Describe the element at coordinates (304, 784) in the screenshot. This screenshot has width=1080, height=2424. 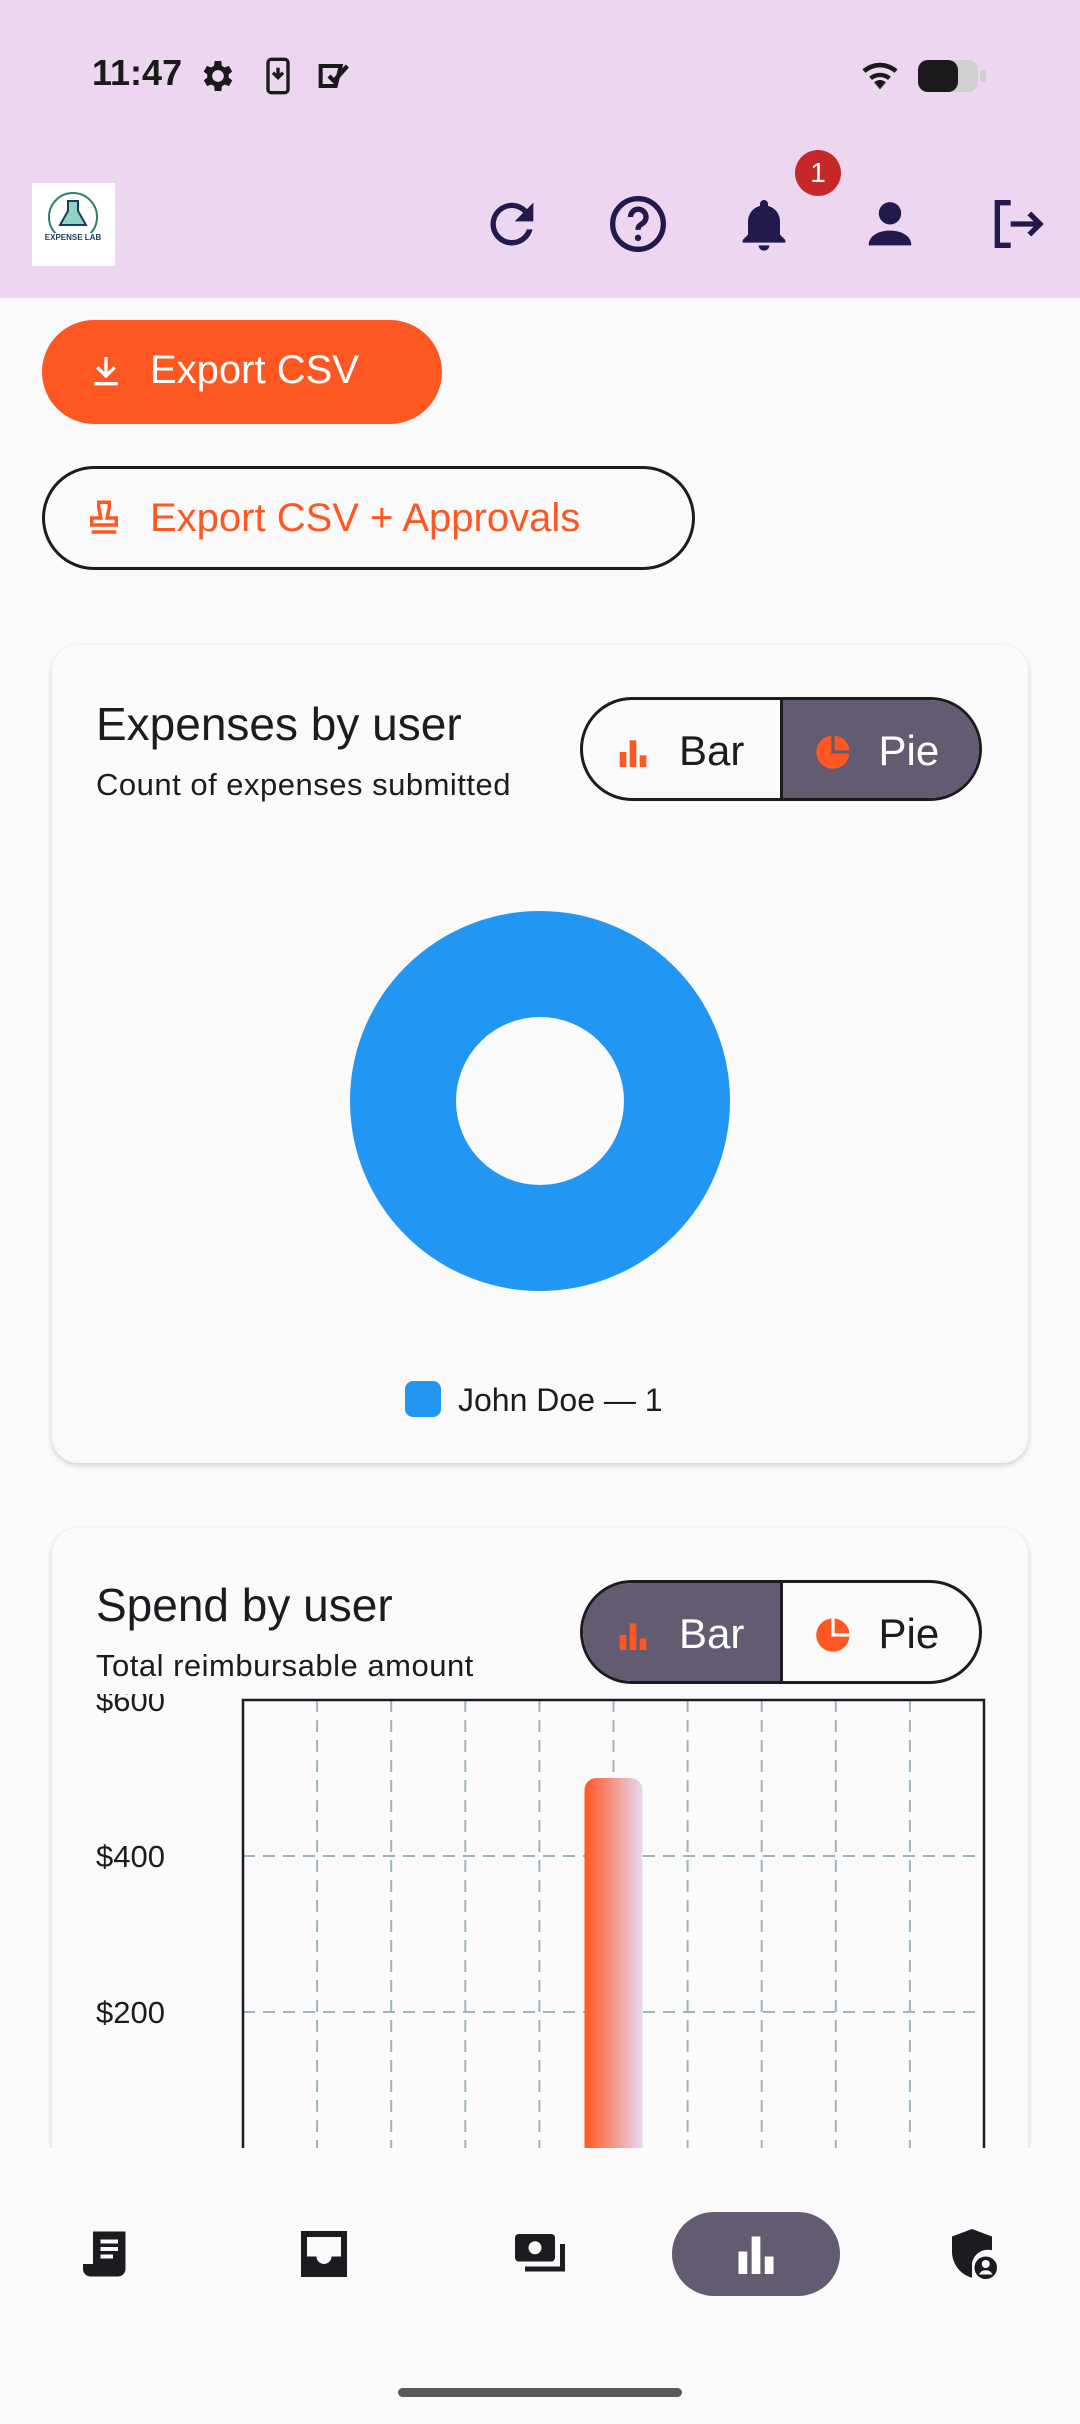
I see `card-subtitle: Count of expenses submitted` at that location.